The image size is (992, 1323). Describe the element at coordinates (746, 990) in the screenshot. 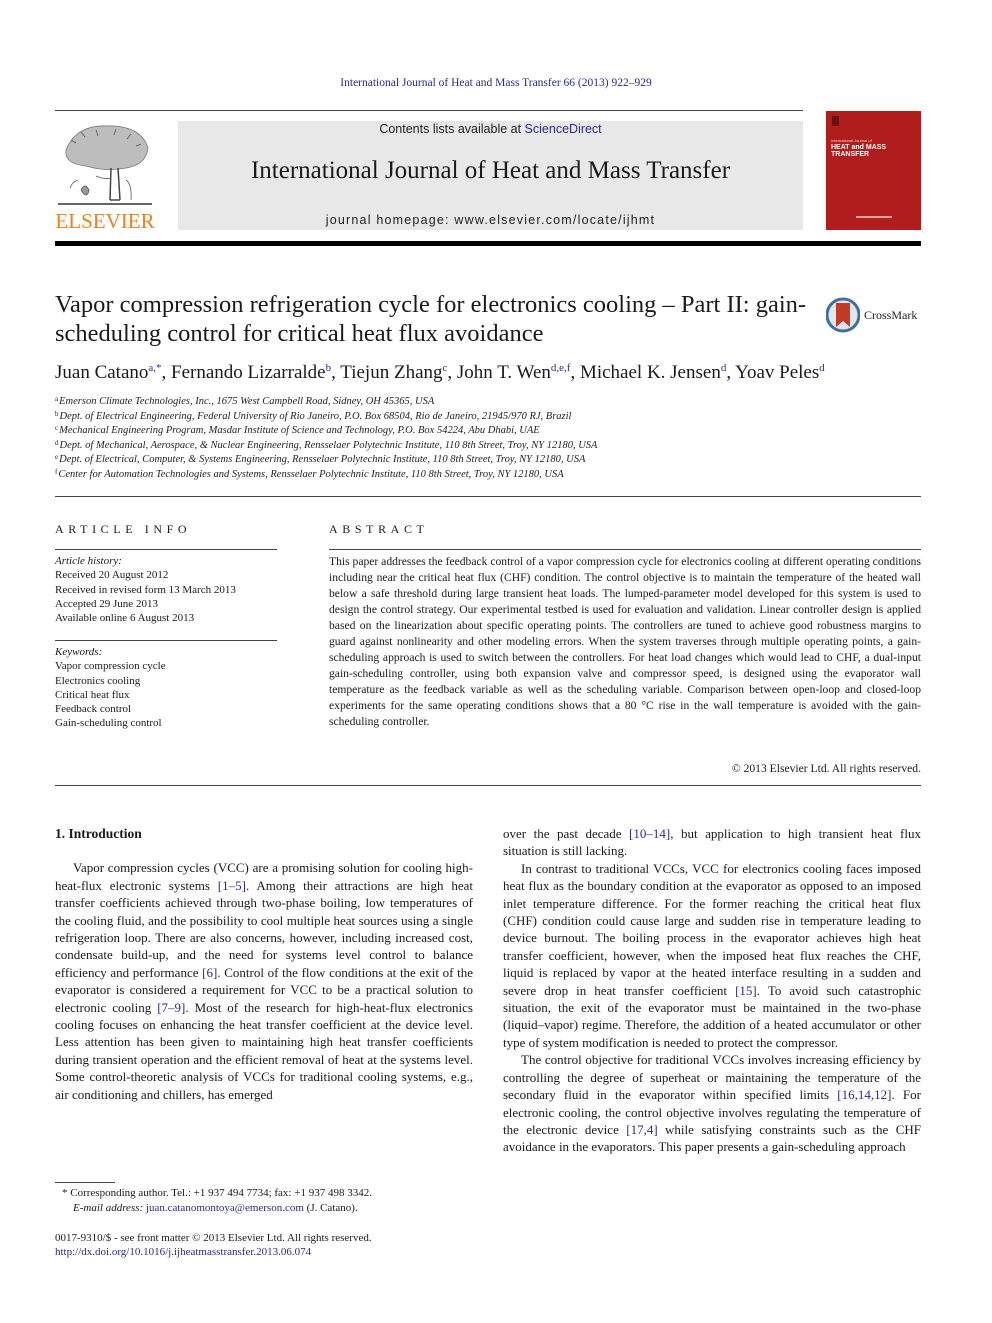

I see `citation-ref-link: [15]` at that location.